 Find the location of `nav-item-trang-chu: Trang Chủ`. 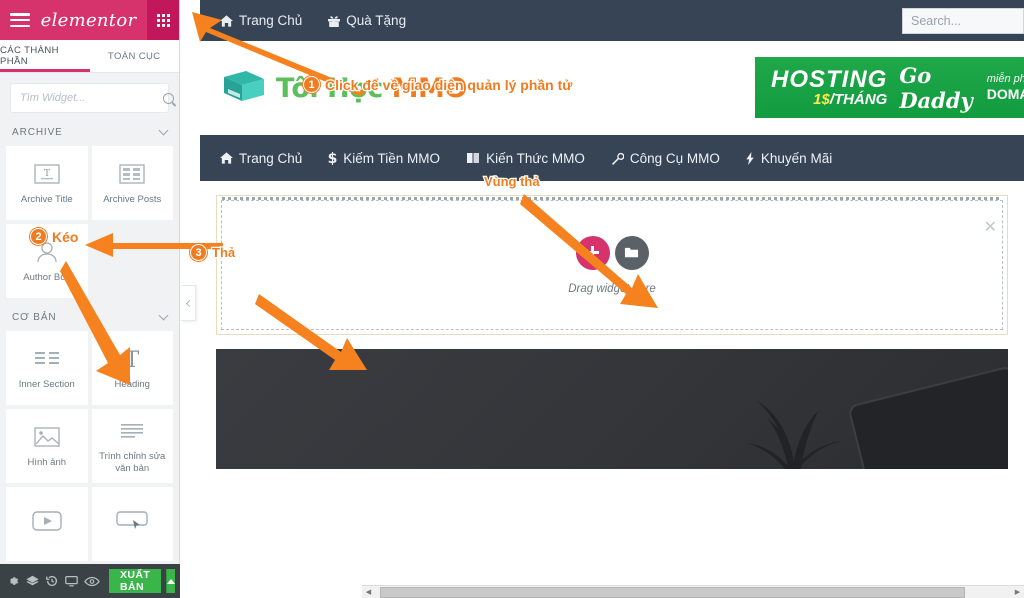

nav-item-trang-chu: Trang Chủ is located at coordinates (261, 158).